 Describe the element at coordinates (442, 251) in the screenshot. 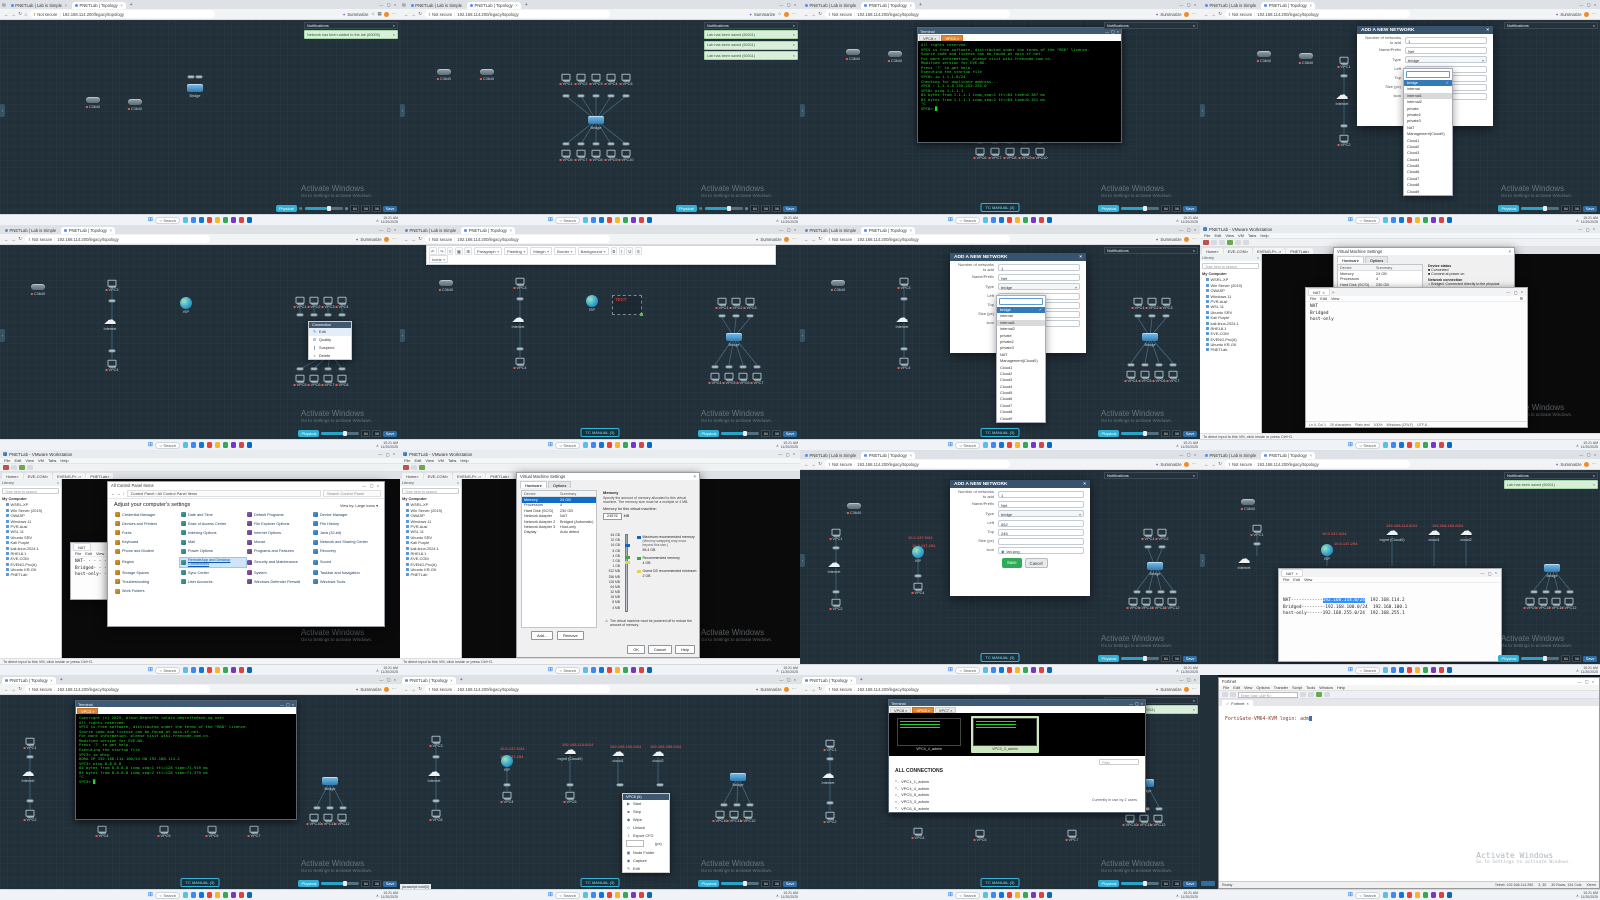

I see `editor-icon-button: ↷` at that location.